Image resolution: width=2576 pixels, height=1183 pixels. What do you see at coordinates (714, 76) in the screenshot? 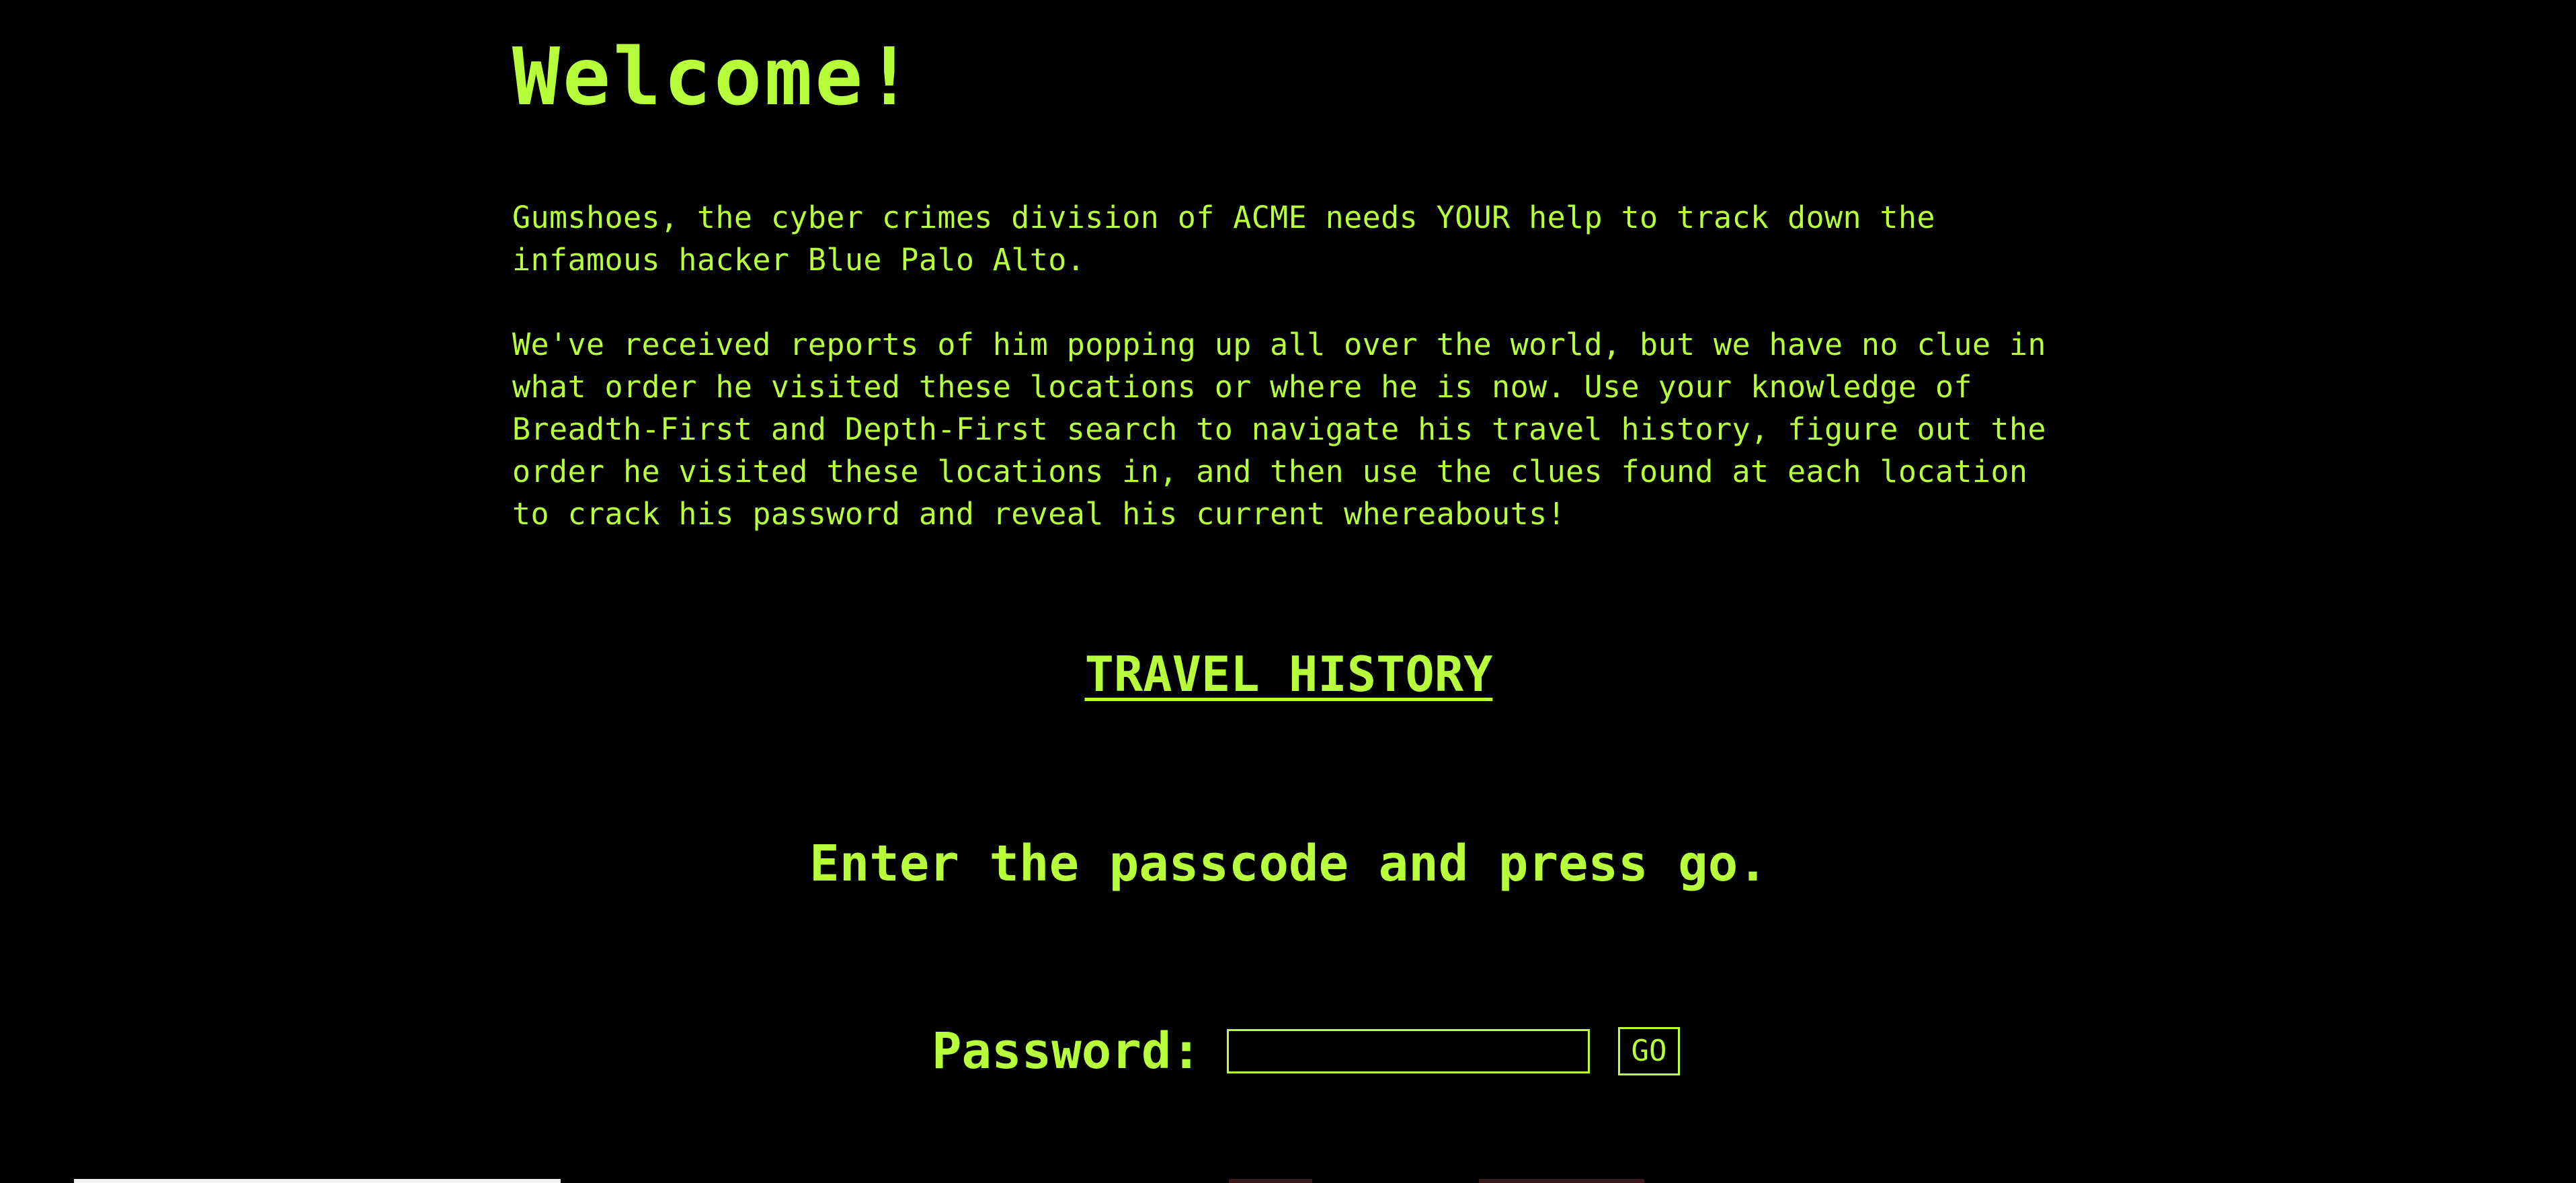
I see `welcome-heading: Welcome!` at bounding box center [714, 76].